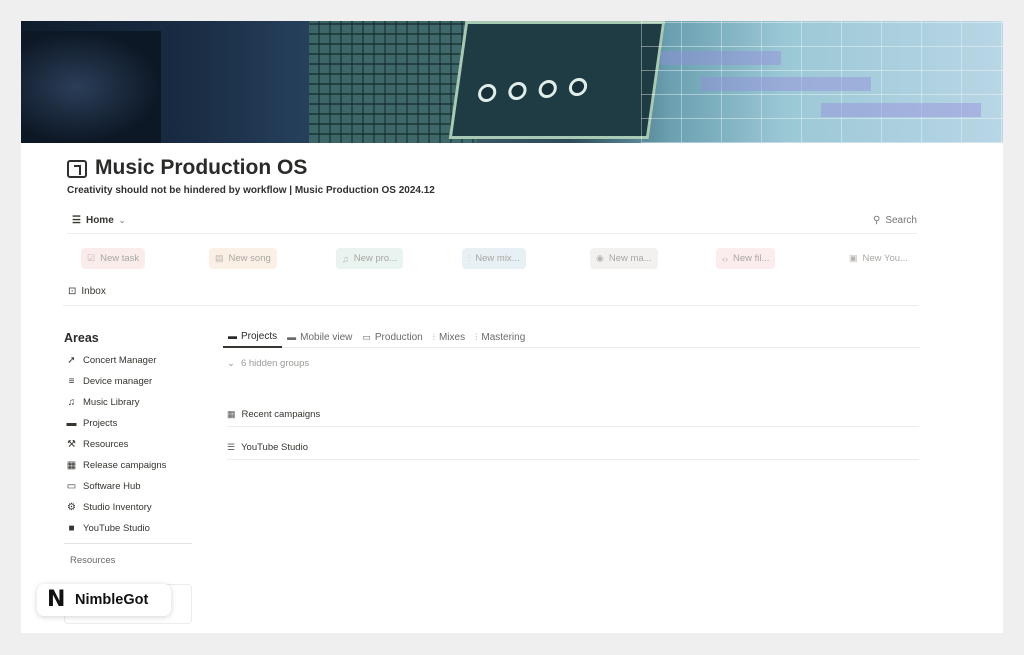  I want to click on document-icon: ▤, so click(219, 258).